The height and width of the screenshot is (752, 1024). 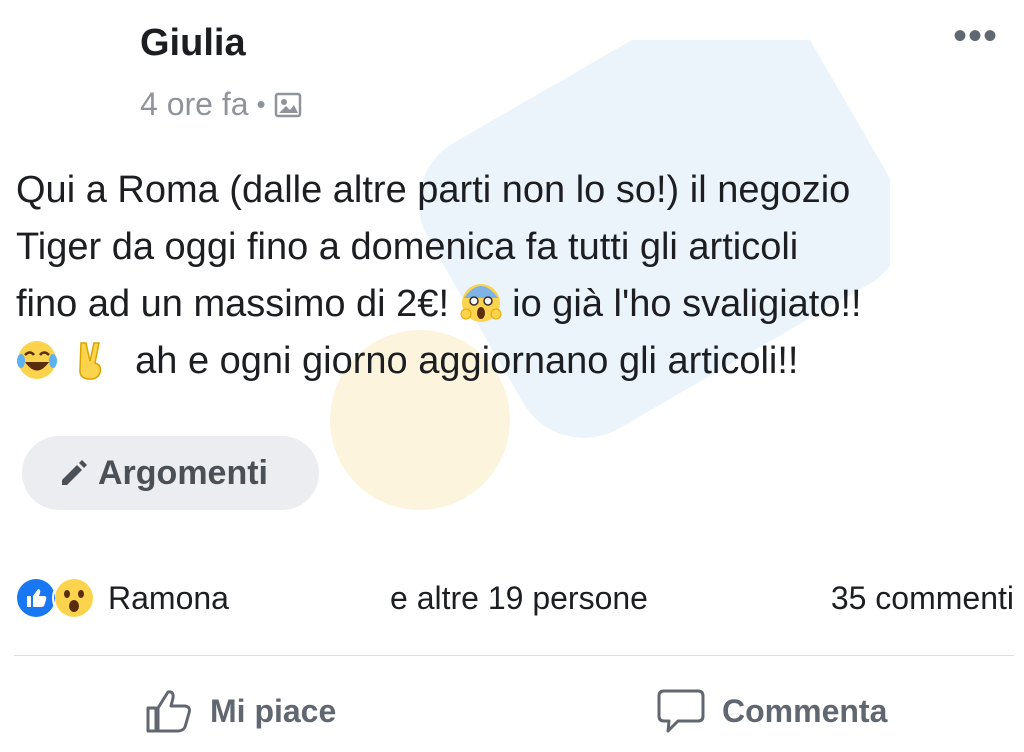 I want to click on topics-button: Argomenti, so click(x=170, y=473).